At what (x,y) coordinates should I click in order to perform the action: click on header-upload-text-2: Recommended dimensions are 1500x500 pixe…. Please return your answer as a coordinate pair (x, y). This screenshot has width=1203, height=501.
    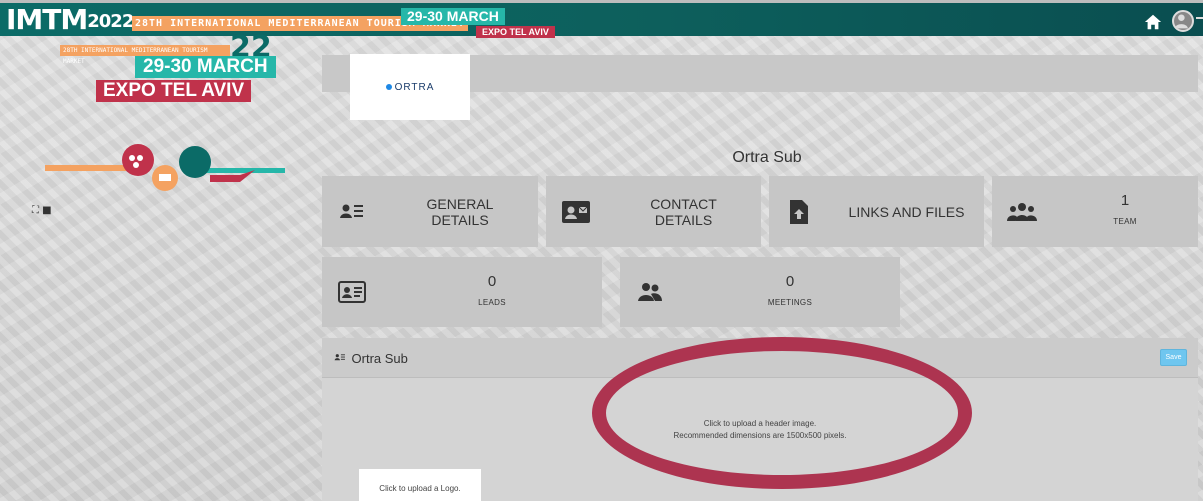
    Looking at the image, I should click on (760, 435).